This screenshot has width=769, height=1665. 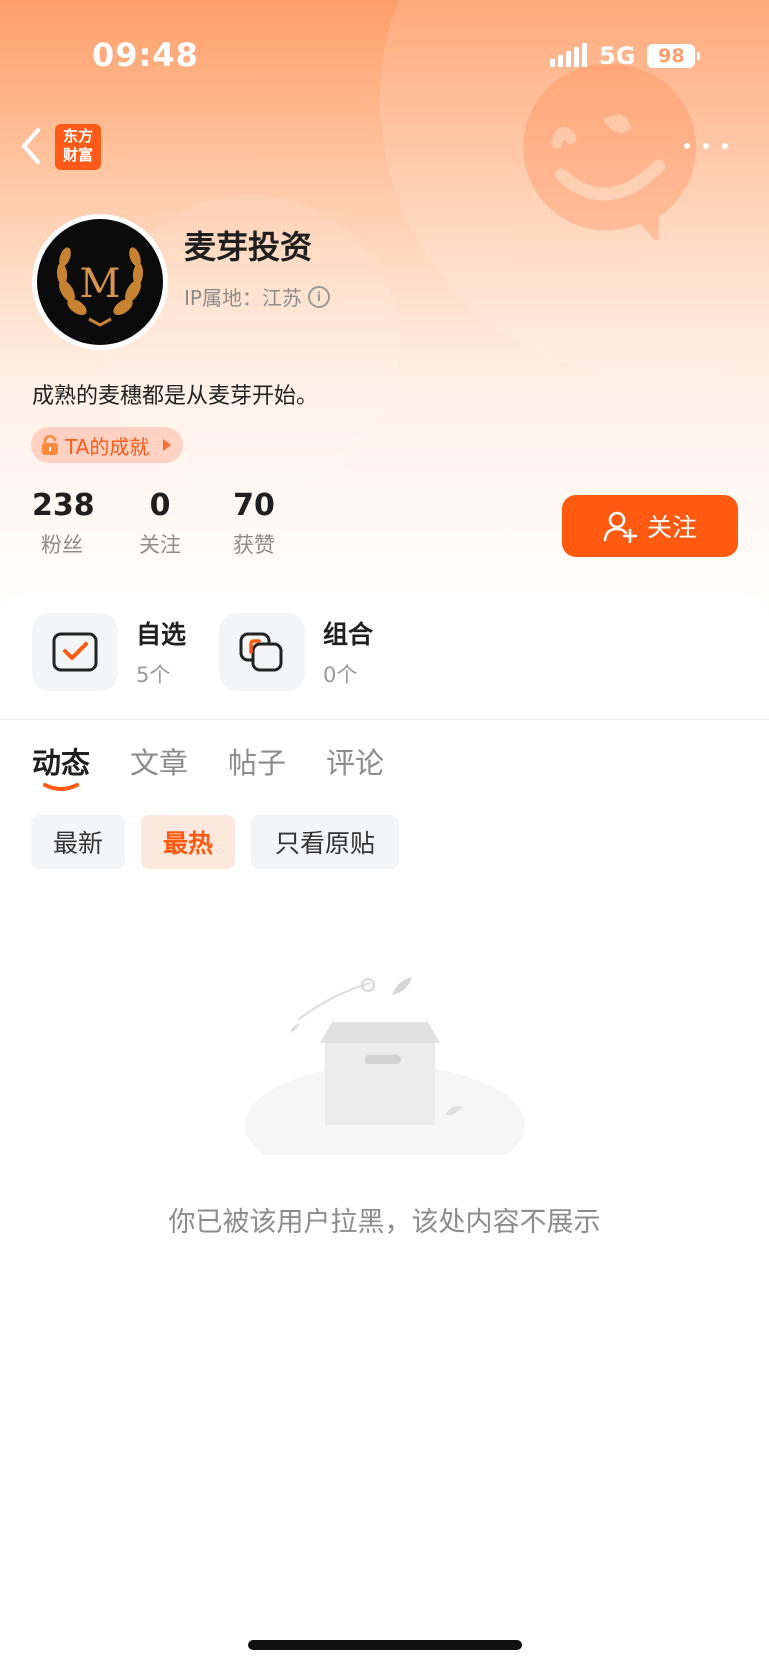 What do you see at coordinates (160, 545) in the screenshot?
I see `stat-label: 关注` at bounding box center [160, 545].